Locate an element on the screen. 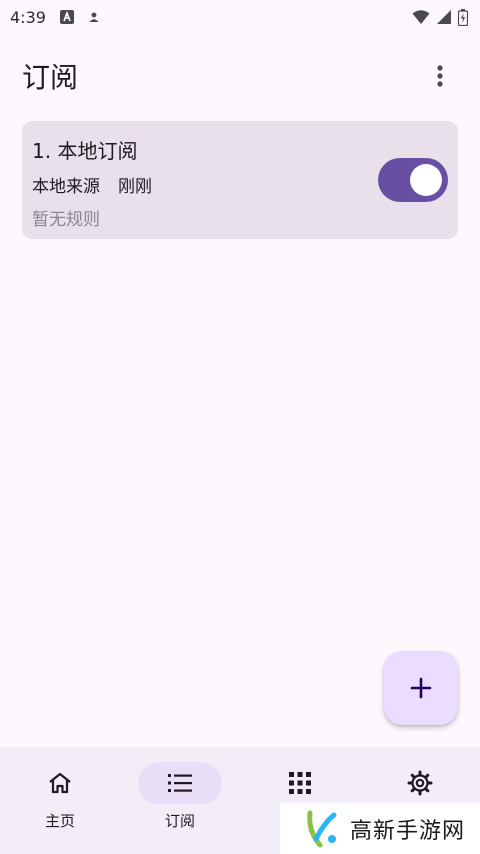 The image size is (480, 854). signal-icon is located at coordinates (444, 17).